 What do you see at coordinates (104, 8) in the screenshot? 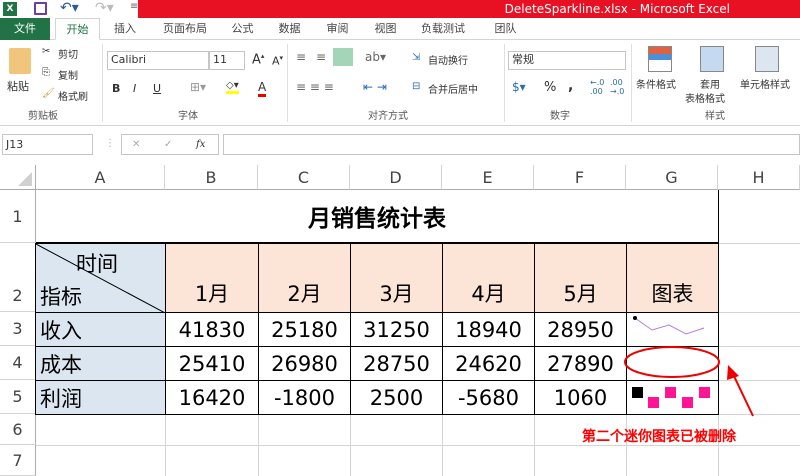
I see `redo-icon: ↷▾` at bounding box center [104, 8].